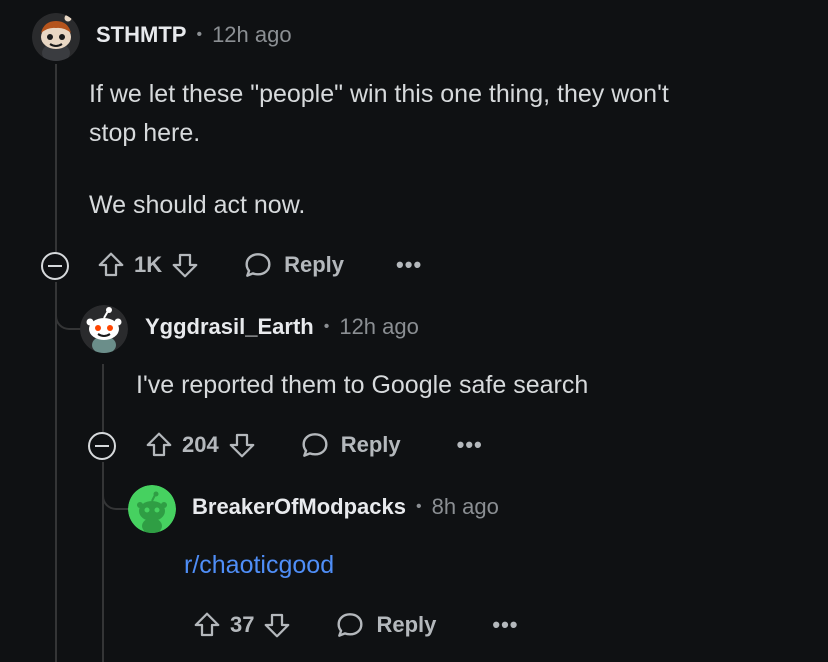 This screenshot has width=828, height=662. Describe the element at coordinates (56, 472) in the screenshot. I see `thread-line-level-1-lower` at that location.